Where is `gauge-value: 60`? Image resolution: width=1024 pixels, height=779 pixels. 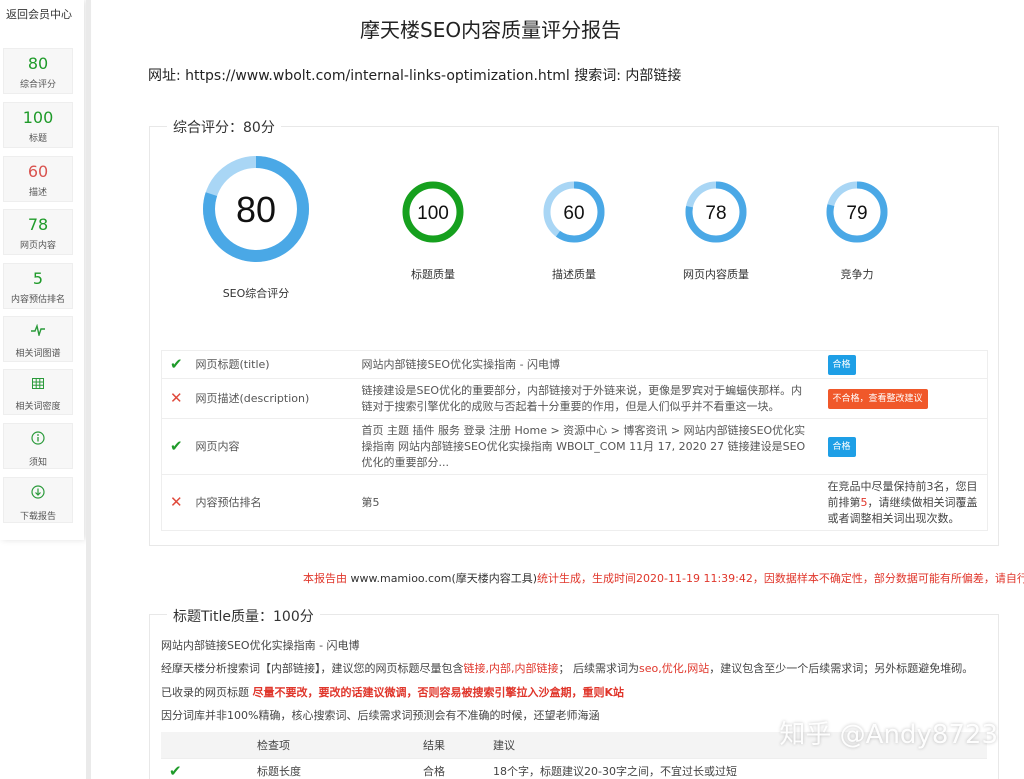 gauge-value: 60 is located at coordinates (573, 213).